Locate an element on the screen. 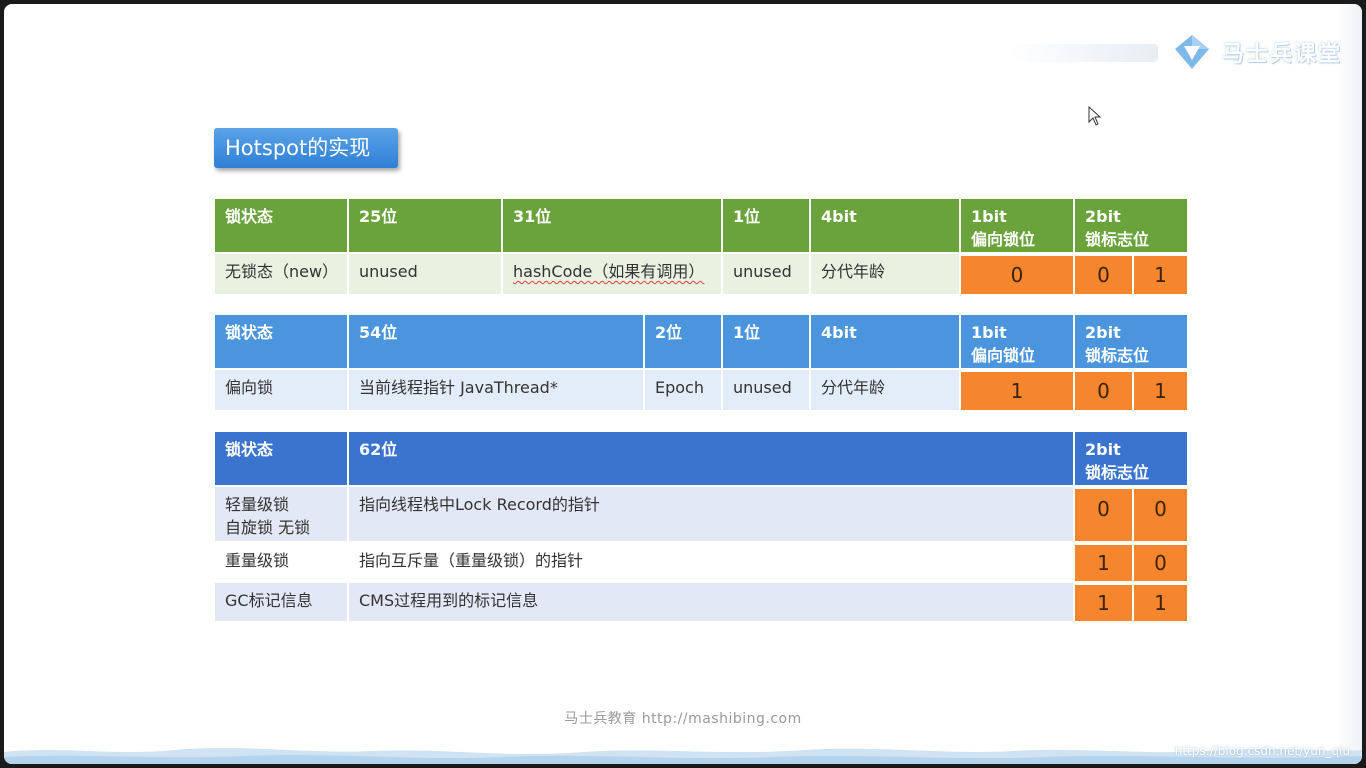  table1-flag-bit-1: 0 is located at coordinates (1103, 275).